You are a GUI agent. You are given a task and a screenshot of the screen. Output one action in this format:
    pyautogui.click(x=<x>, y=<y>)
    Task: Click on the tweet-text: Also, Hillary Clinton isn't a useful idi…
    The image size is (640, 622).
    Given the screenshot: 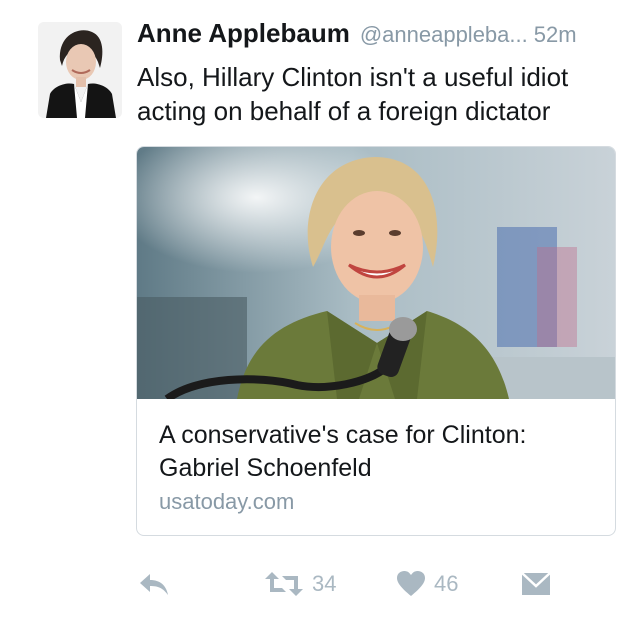 What is the action you would take?
    pyautogui.click(x=353, y=94)
    